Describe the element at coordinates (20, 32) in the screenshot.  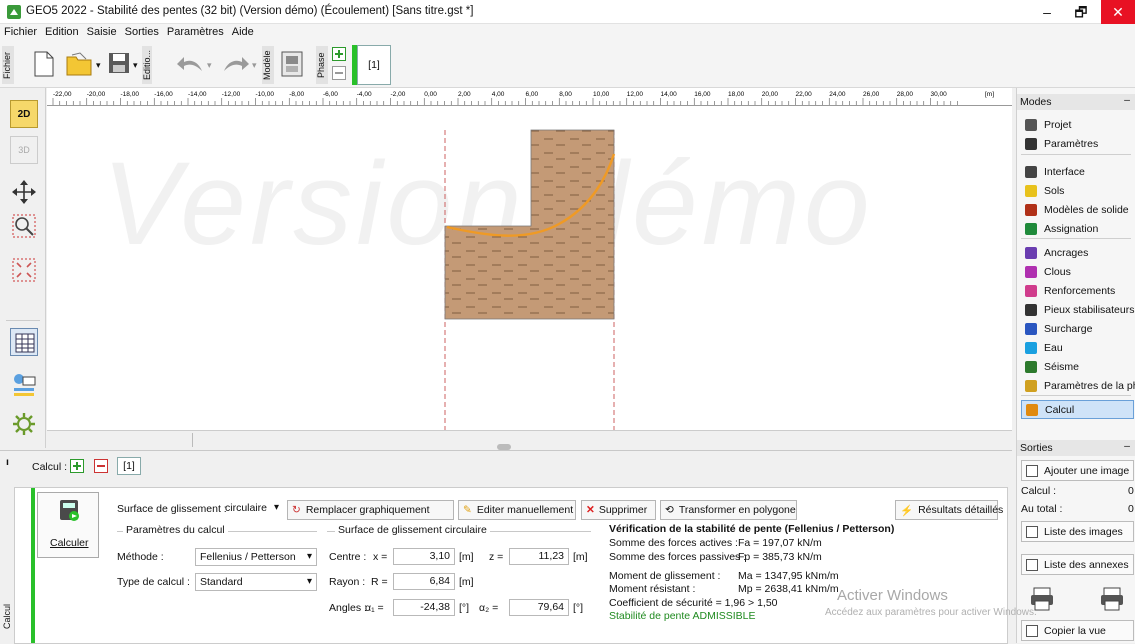
I see `menu-fichier: Fichier` at that location.